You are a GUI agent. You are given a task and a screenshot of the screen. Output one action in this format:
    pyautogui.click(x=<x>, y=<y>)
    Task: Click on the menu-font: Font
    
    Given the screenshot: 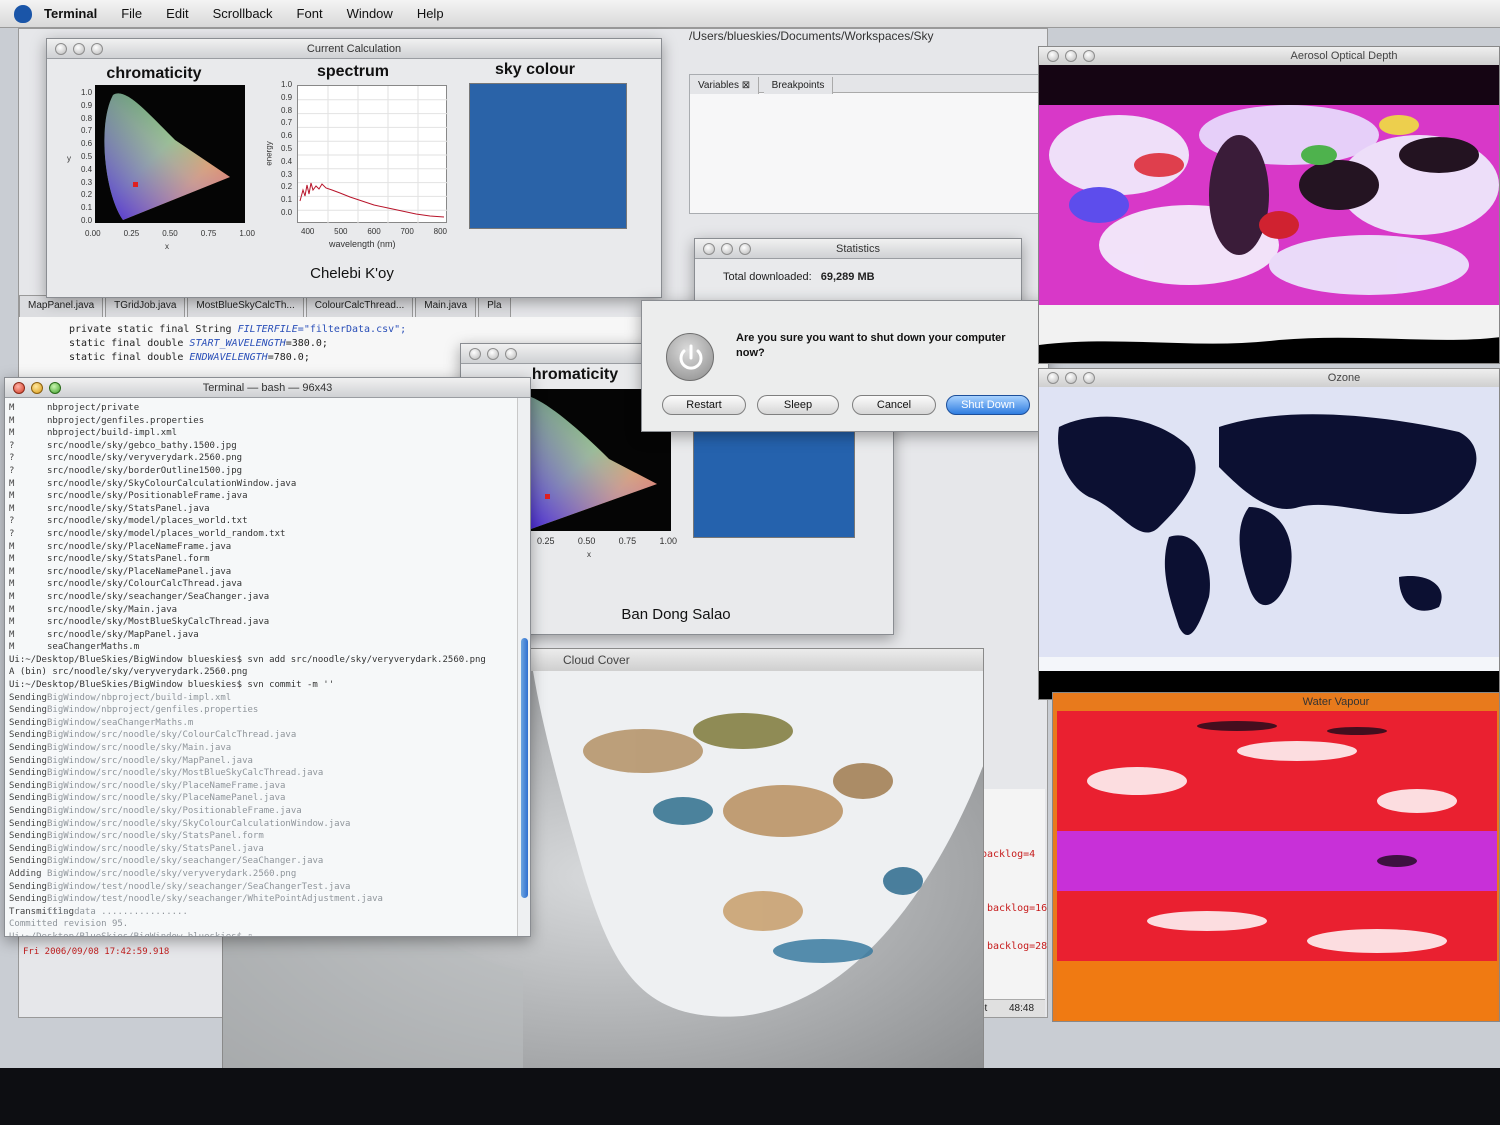 What is the action you would take?
    pyautogui.click(x=310, y=13)
    